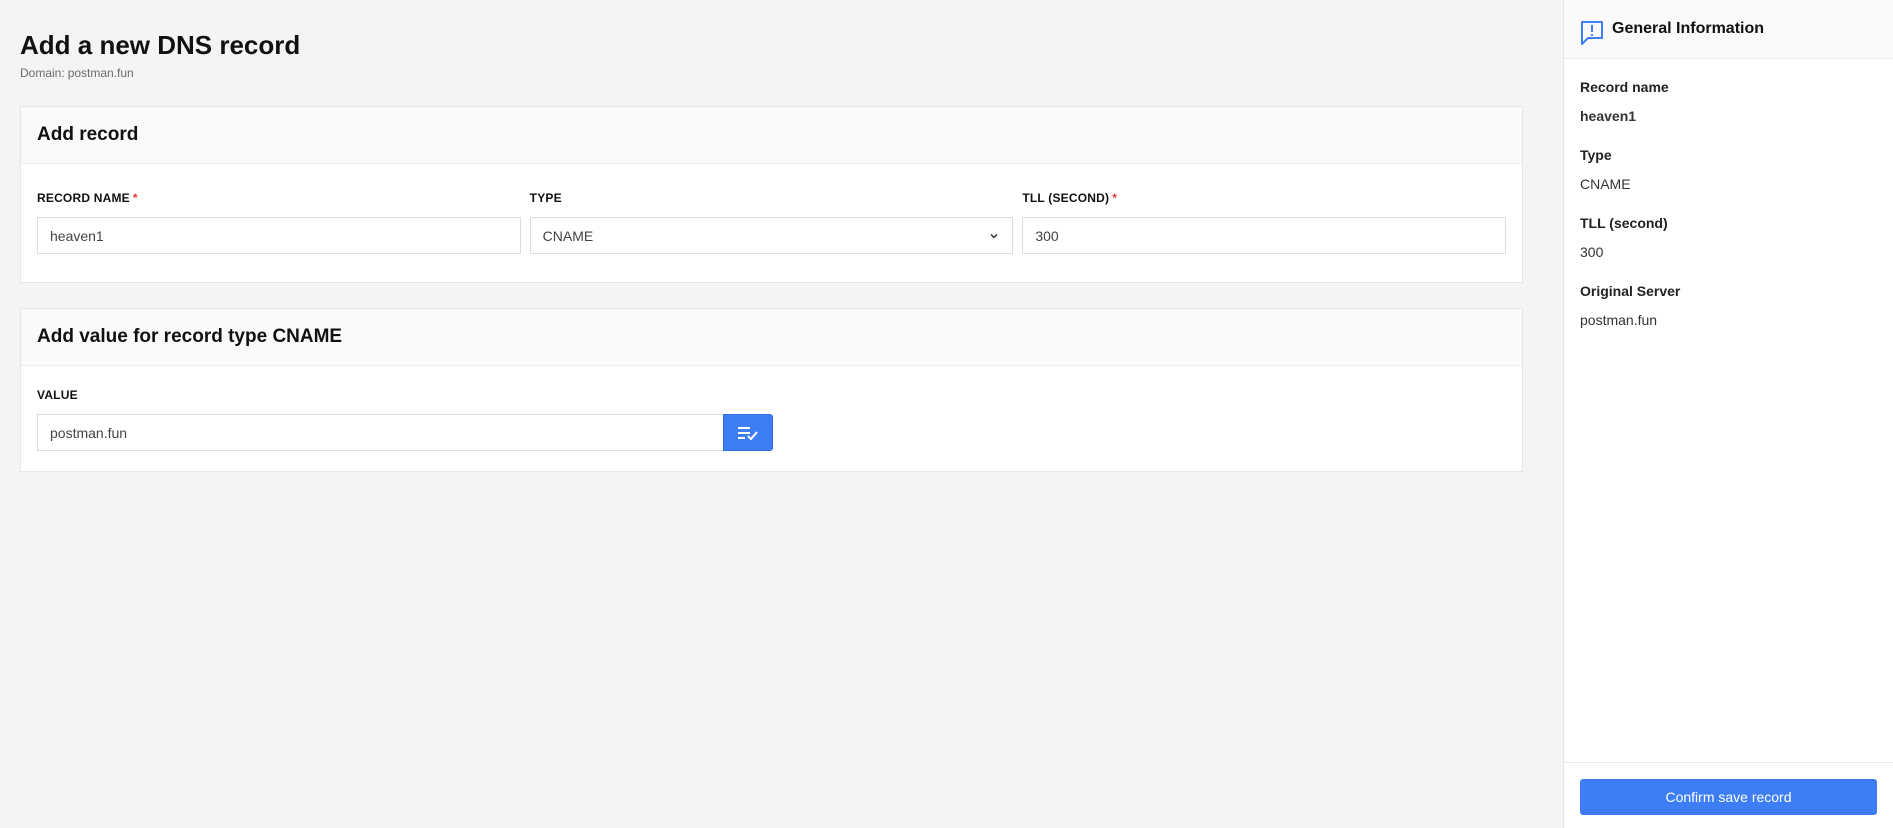 The height and width of the screenshot is (828, 1893). I want to click on value-input: postman.fun, so click(380, 432).